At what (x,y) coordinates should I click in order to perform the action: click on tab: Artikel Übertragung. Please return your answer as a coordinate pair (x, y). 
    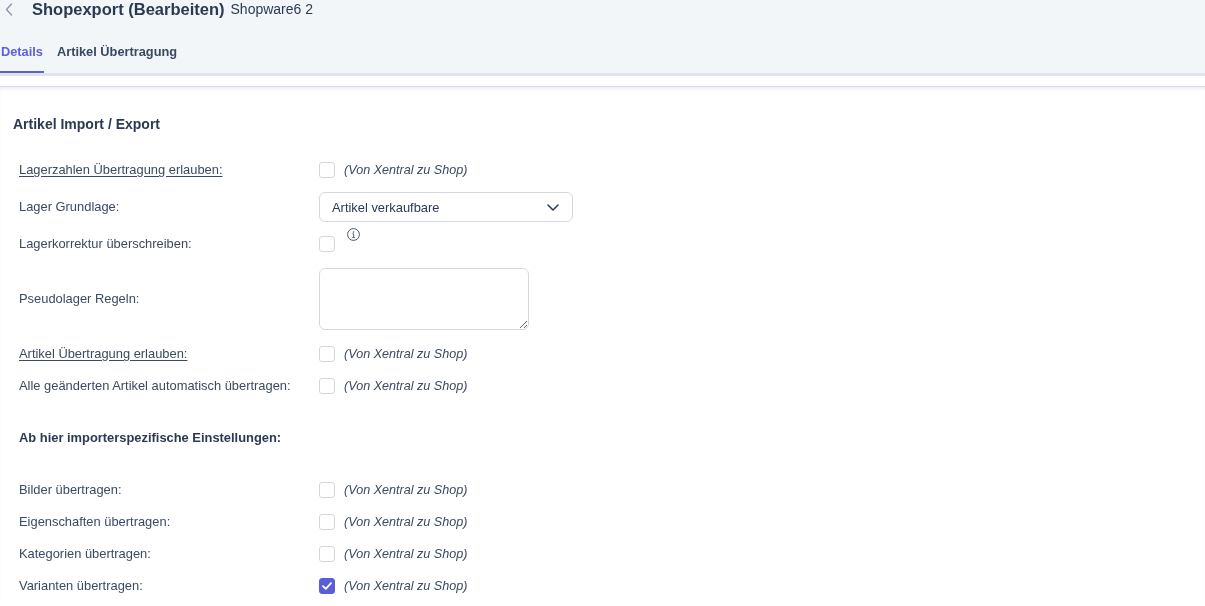
    Looking at the image, I should click on (117, 54).